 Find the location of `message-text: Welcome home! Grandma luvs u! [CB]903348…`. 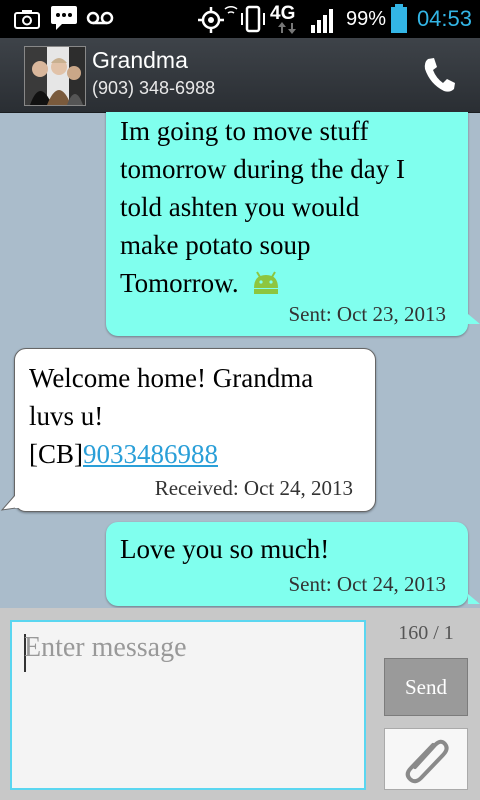

message-text: Welcome home! Grandma luvs u! [CB]903348… is located at coordinates (171, 416).